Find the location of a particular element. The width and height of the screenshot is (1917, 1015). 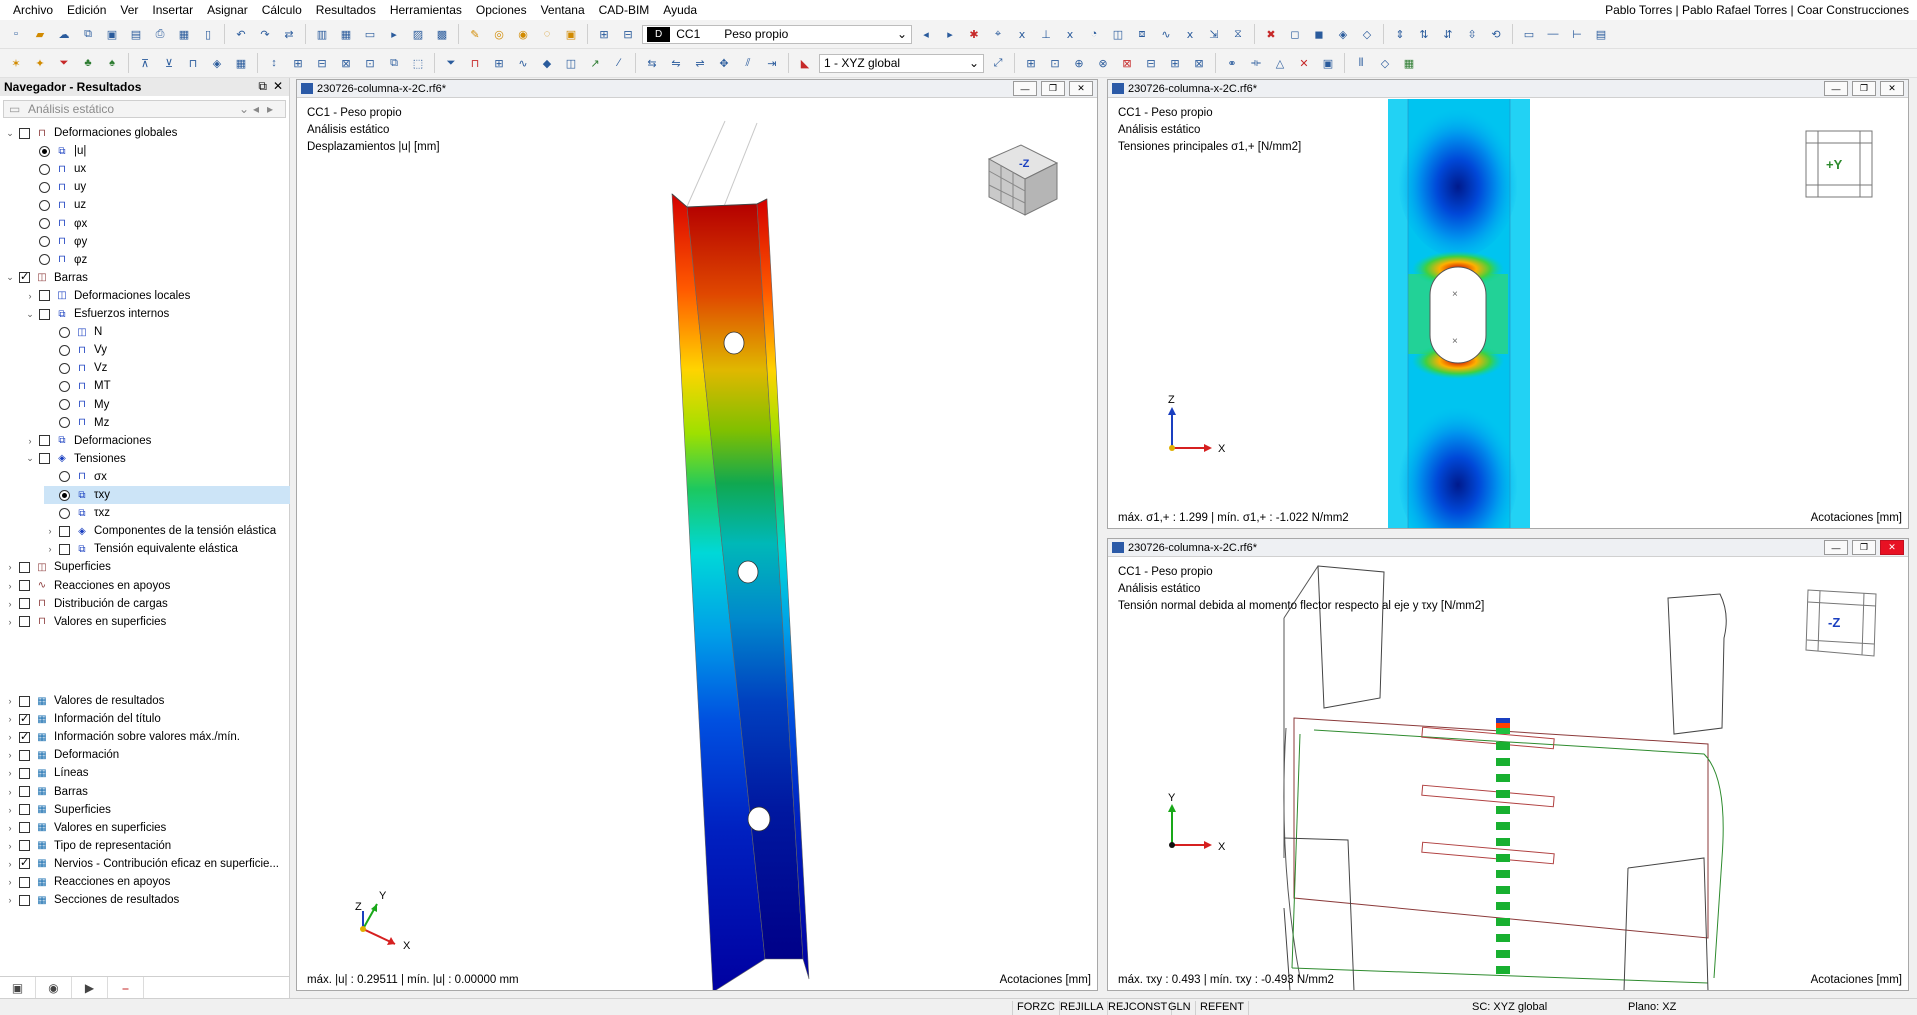

link-icon: ⚭ is located at coordinates (1232, 63).